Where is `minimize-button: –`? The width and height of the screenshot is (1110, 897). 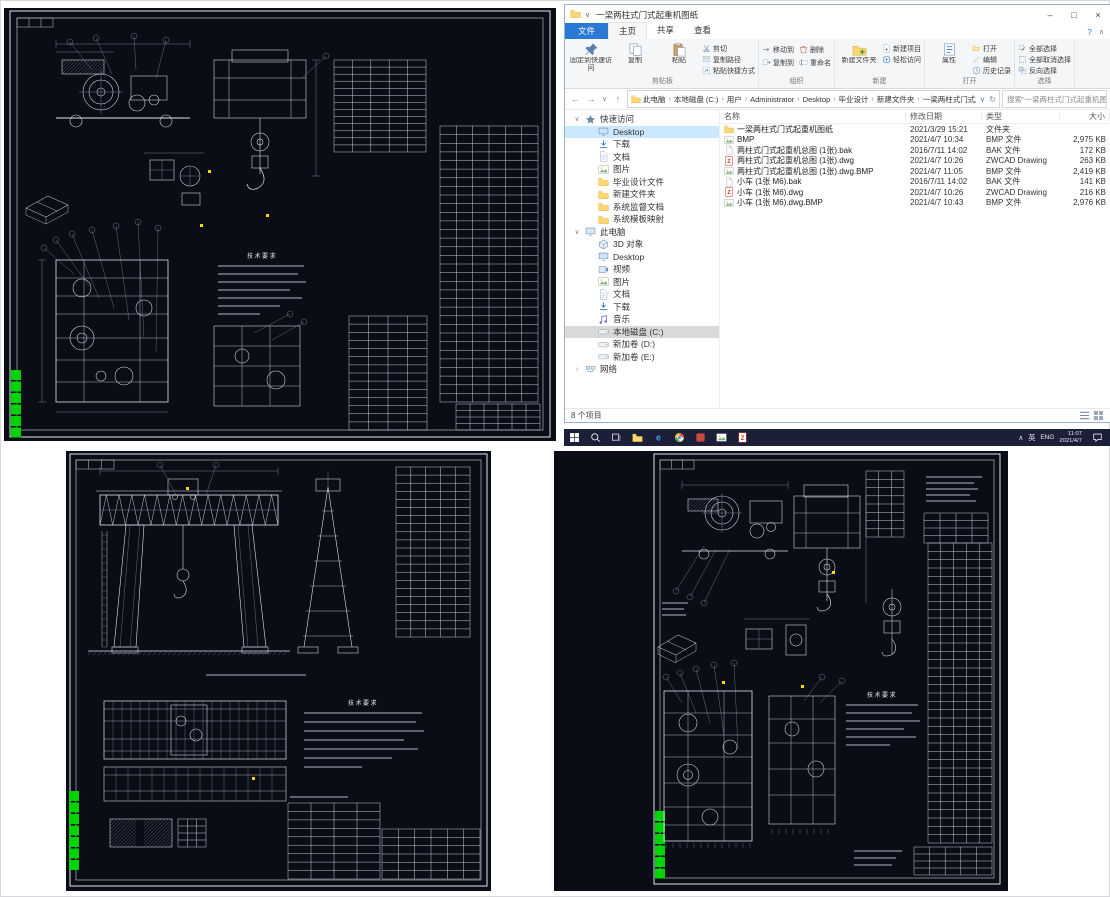 minimize-button: – is located at coordinates (1050, 14).